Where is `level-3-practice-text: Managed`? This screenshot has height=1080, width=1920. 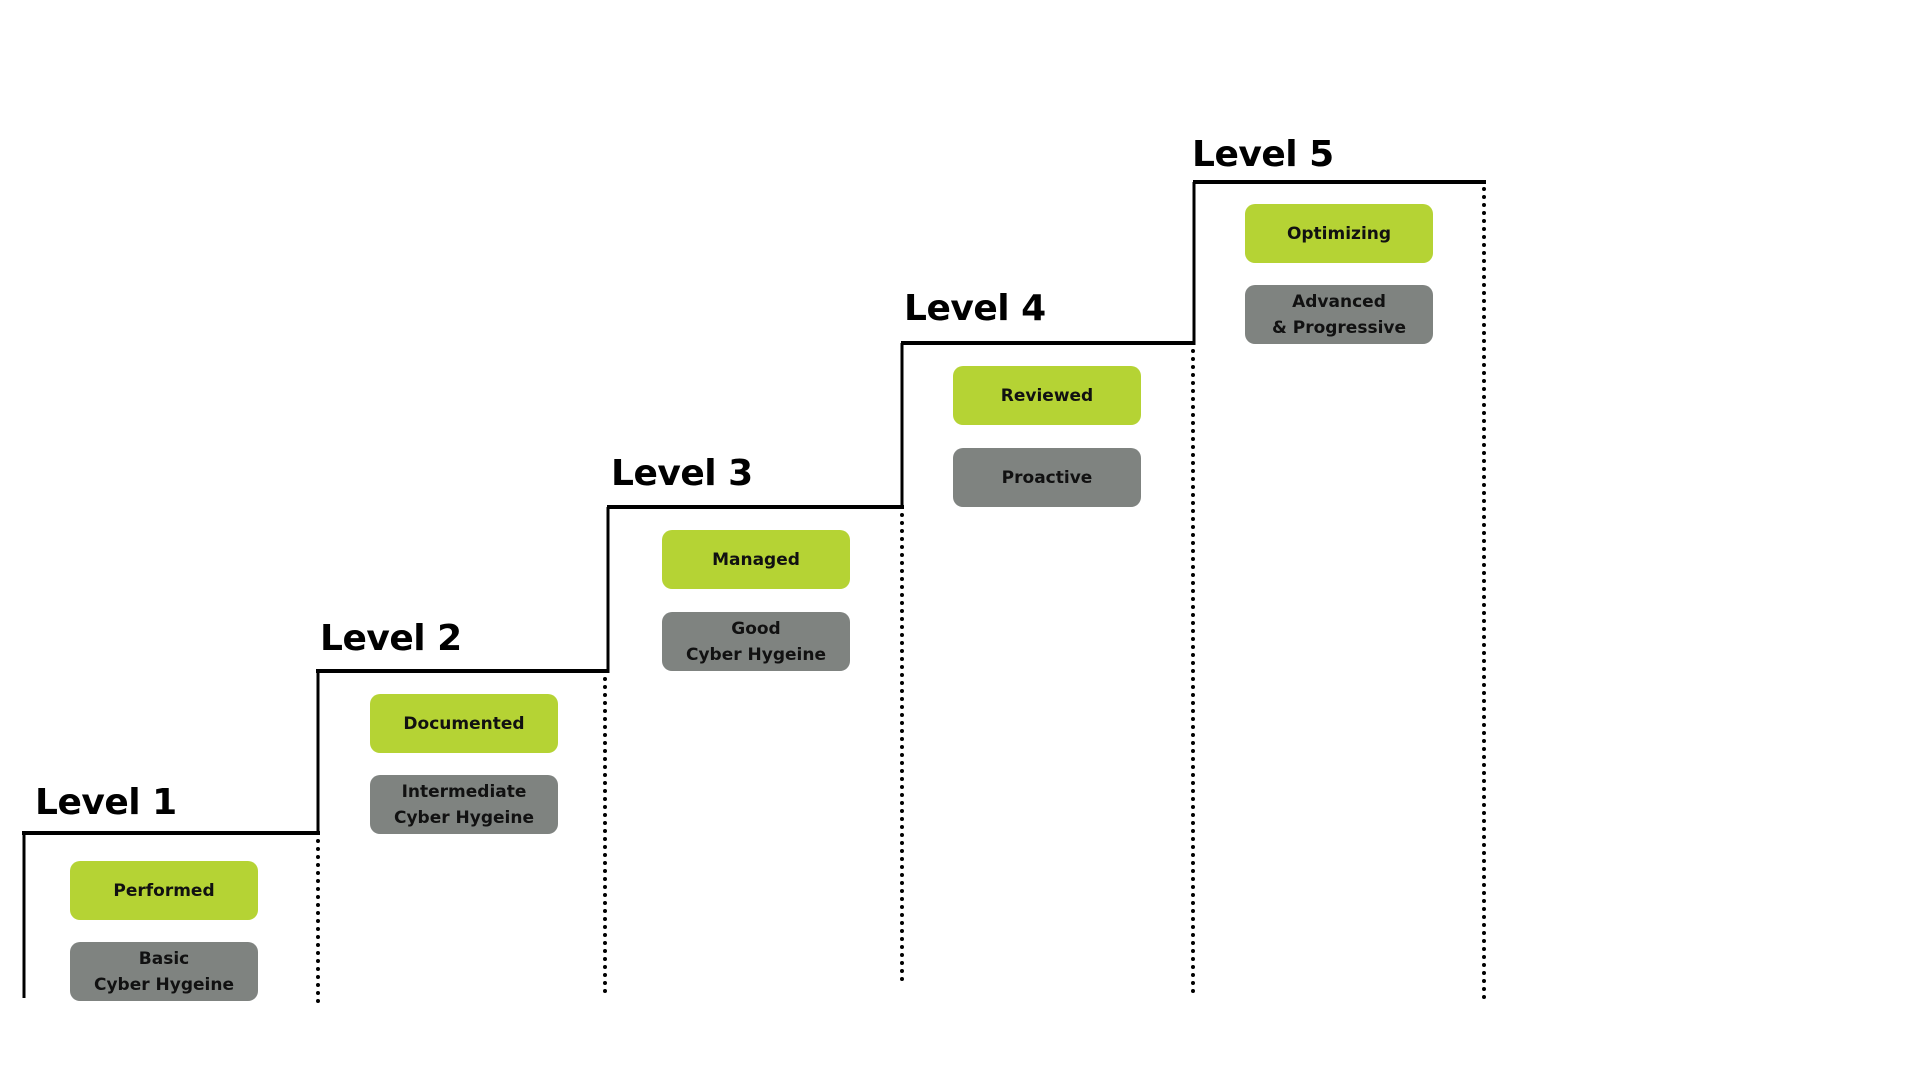 level-3-practice-text: Managed is located at coordinates (756, 559).